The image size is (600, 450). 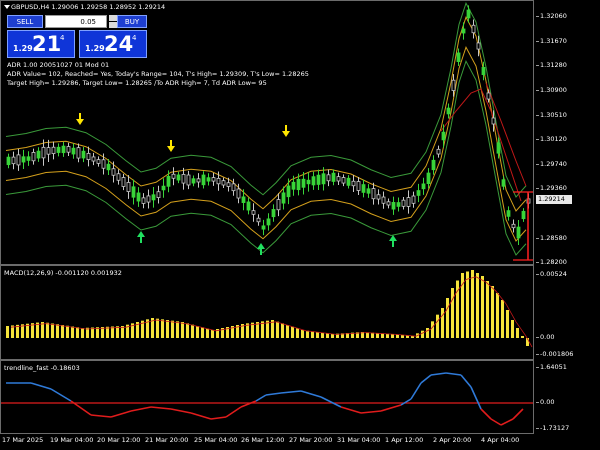 I want to click on current-price-tag: 1.29214, so click(x=554, y=199).